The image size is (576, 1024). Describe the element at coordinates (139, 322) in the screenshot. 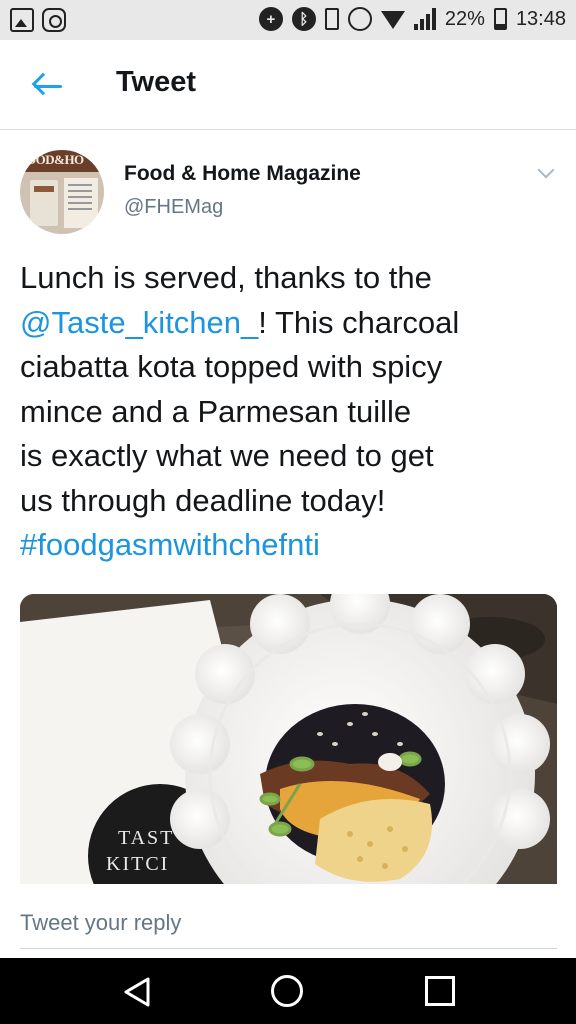

I see `mention-link: @Taste_kitchen_` at that location.